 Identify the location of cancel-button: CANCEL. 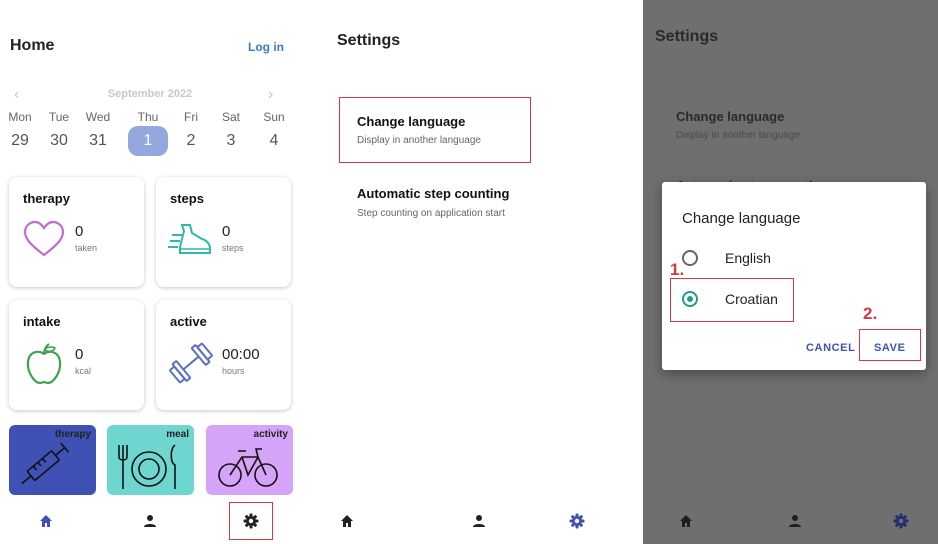
(830, 348).